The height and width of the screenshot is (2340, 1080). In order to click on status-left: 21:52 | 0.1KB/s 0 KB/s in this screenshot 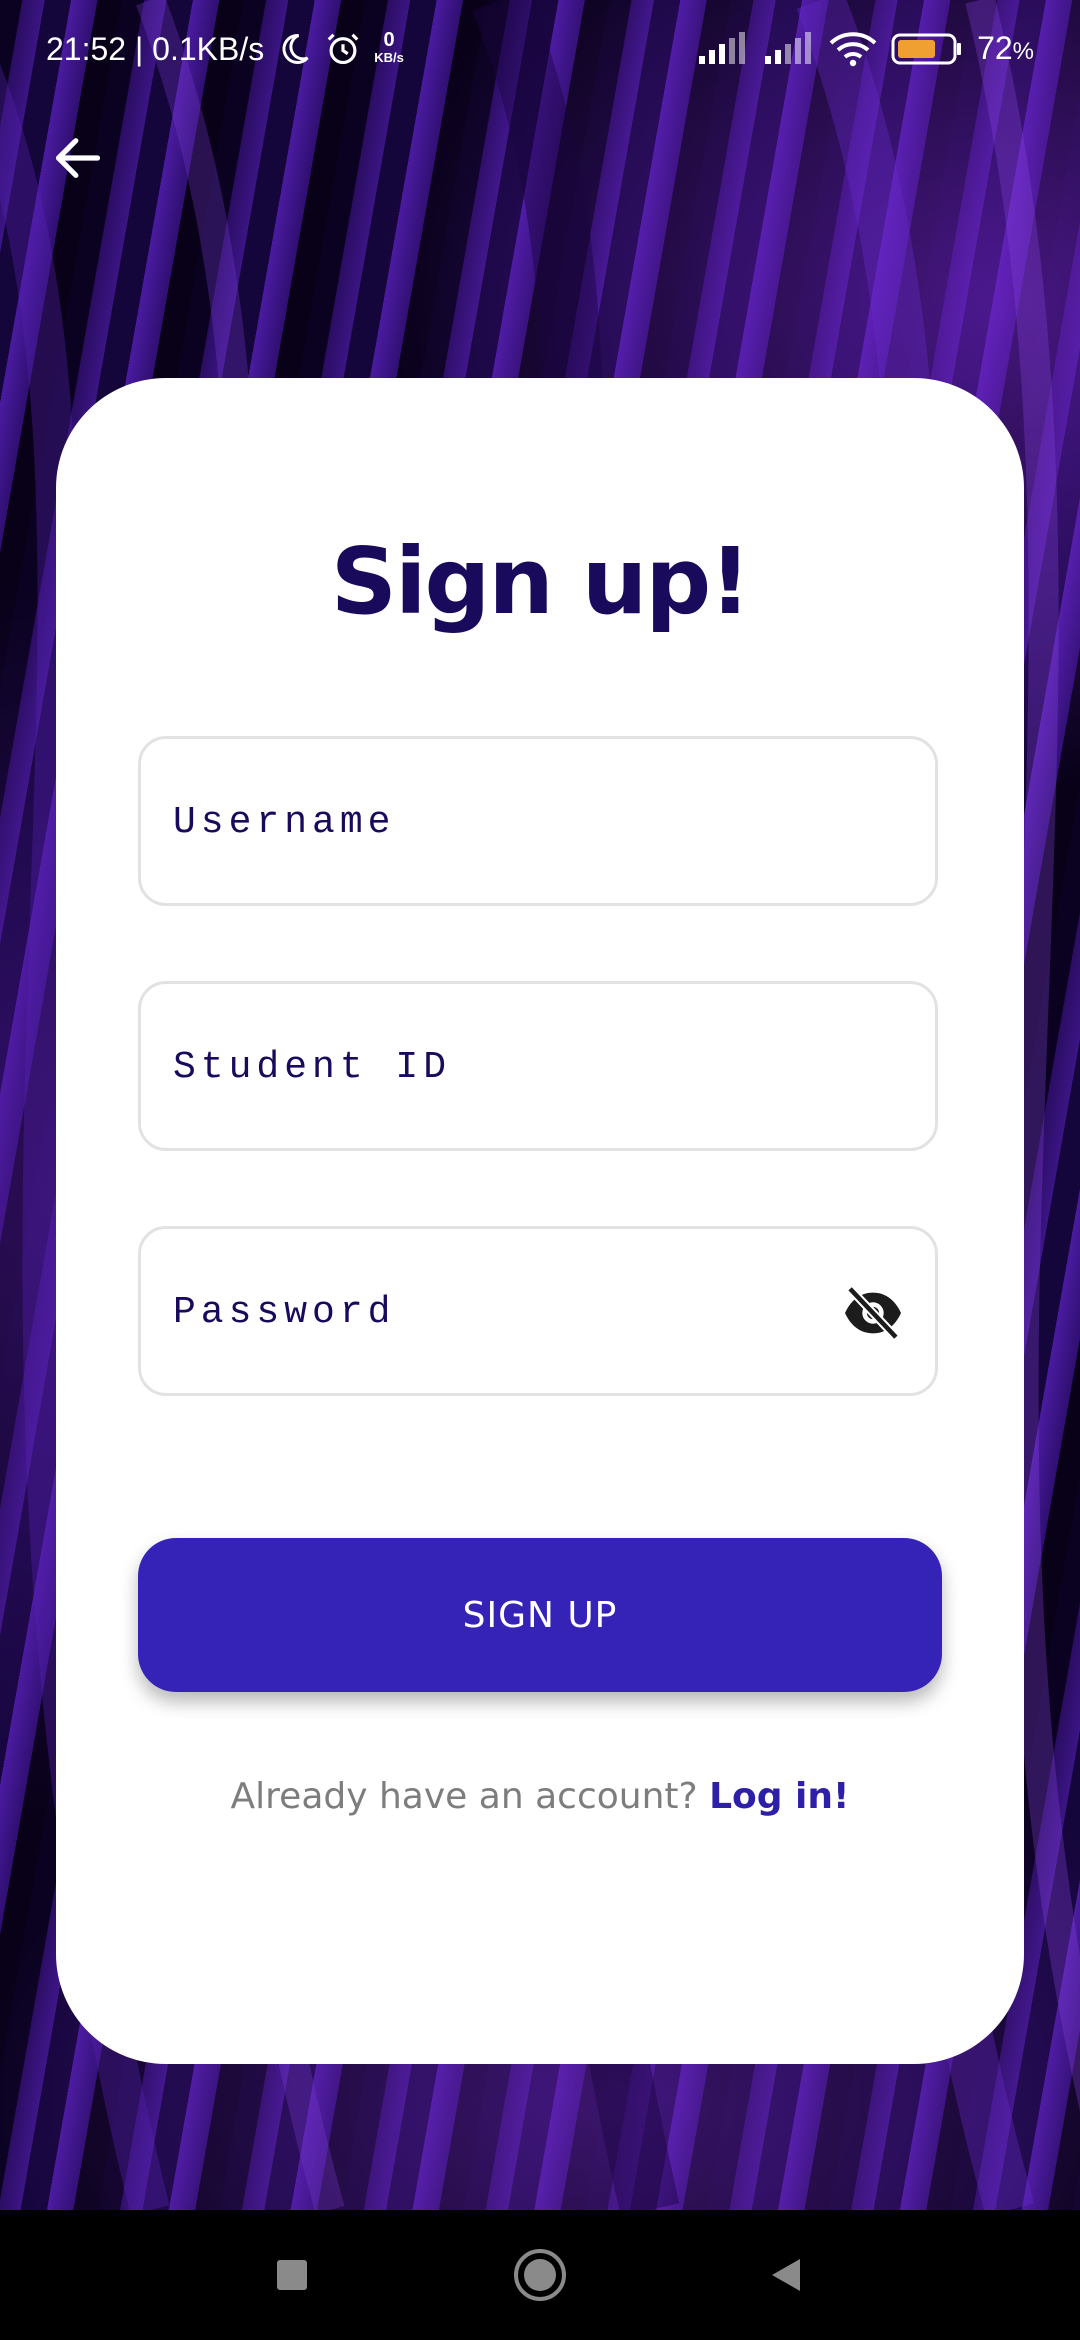, I will do `click(225, 49)`.